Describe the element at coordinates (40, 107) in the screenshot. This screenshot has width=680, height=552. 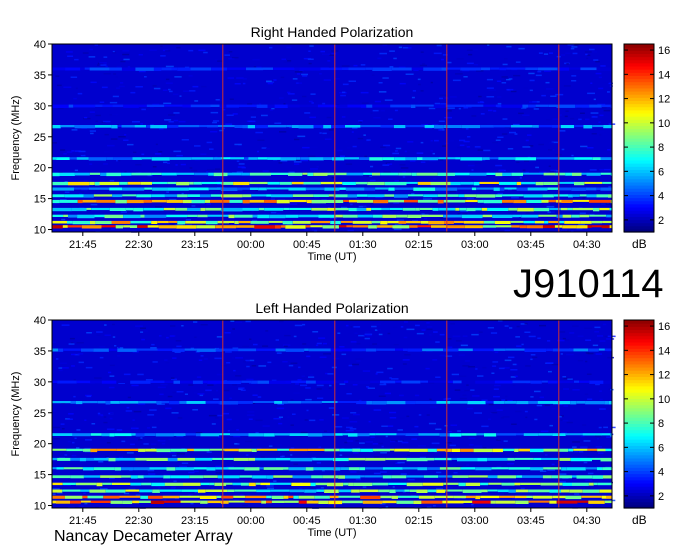
I see `y-tick-label: 30` at that location.